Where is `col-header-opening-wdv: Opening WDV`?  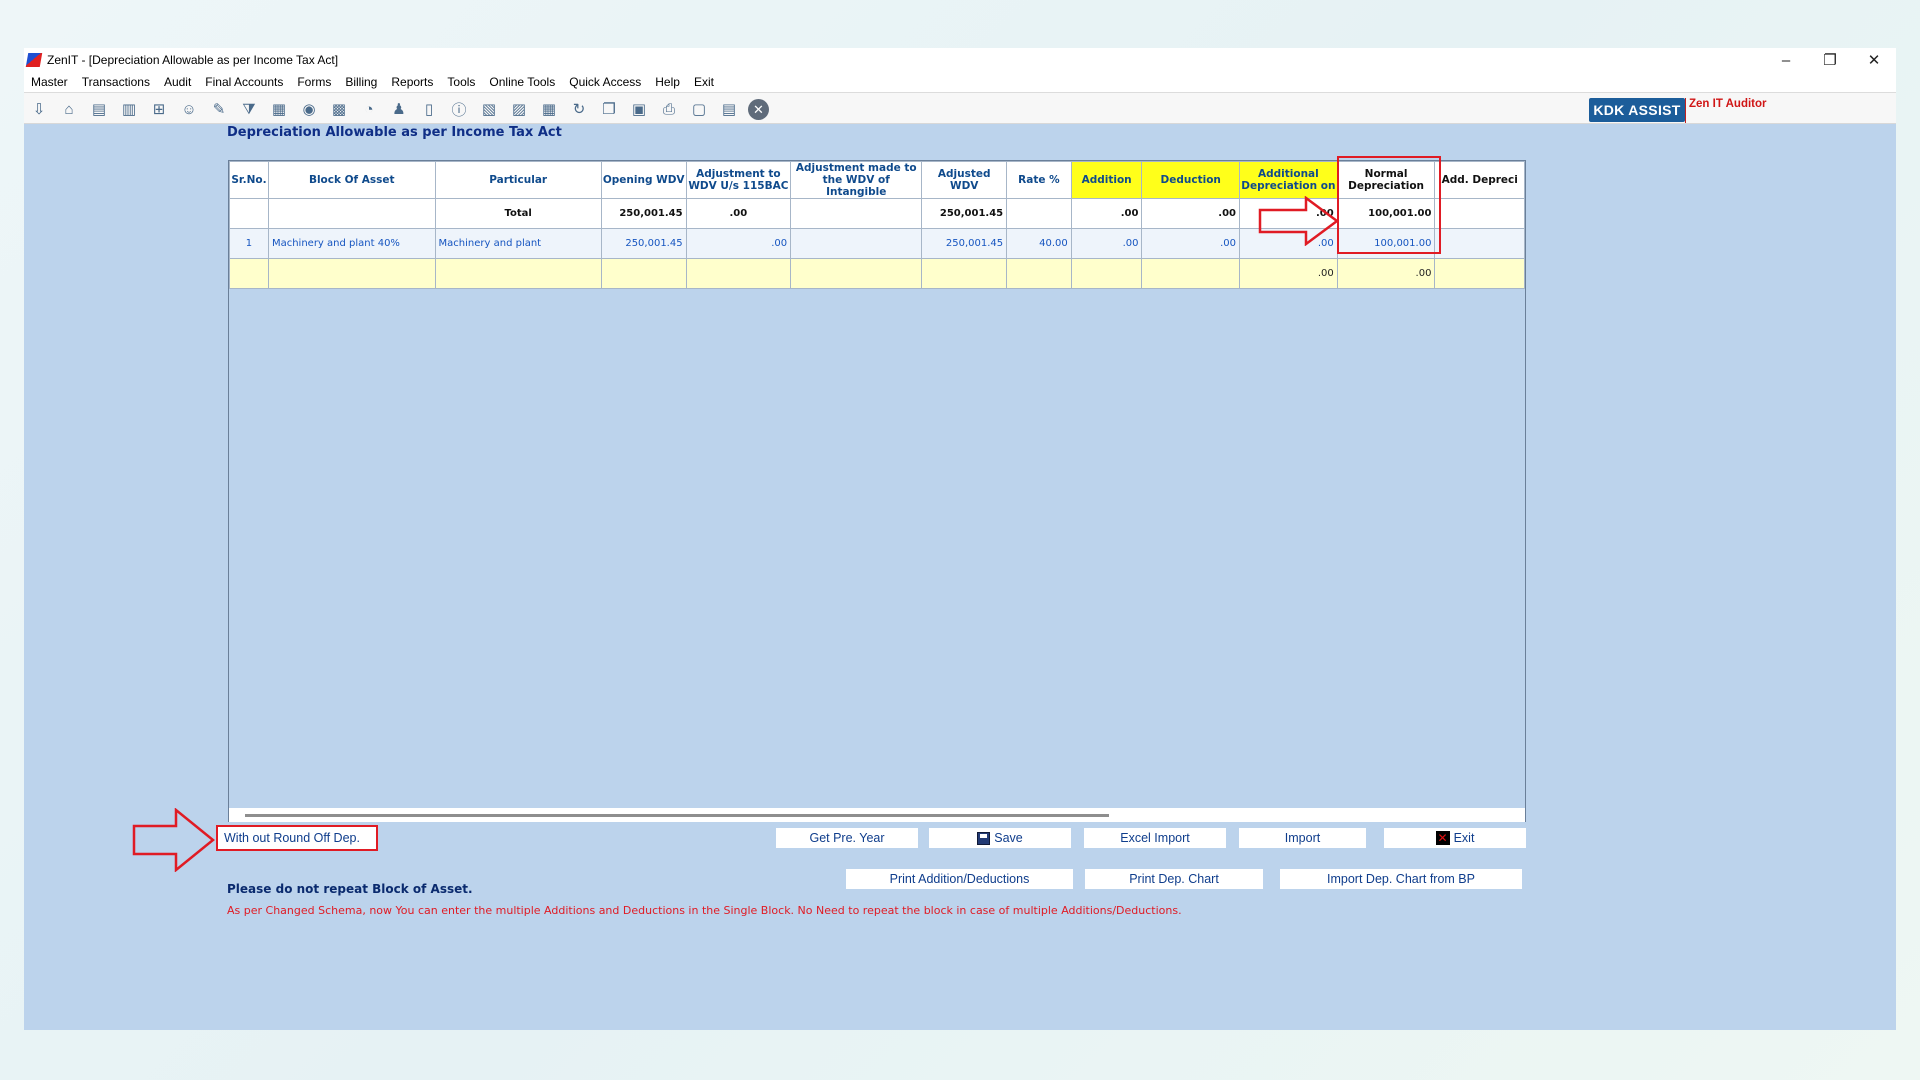
col-header-opening-wdv: Opening WDV is located at coordinates (643, 180).